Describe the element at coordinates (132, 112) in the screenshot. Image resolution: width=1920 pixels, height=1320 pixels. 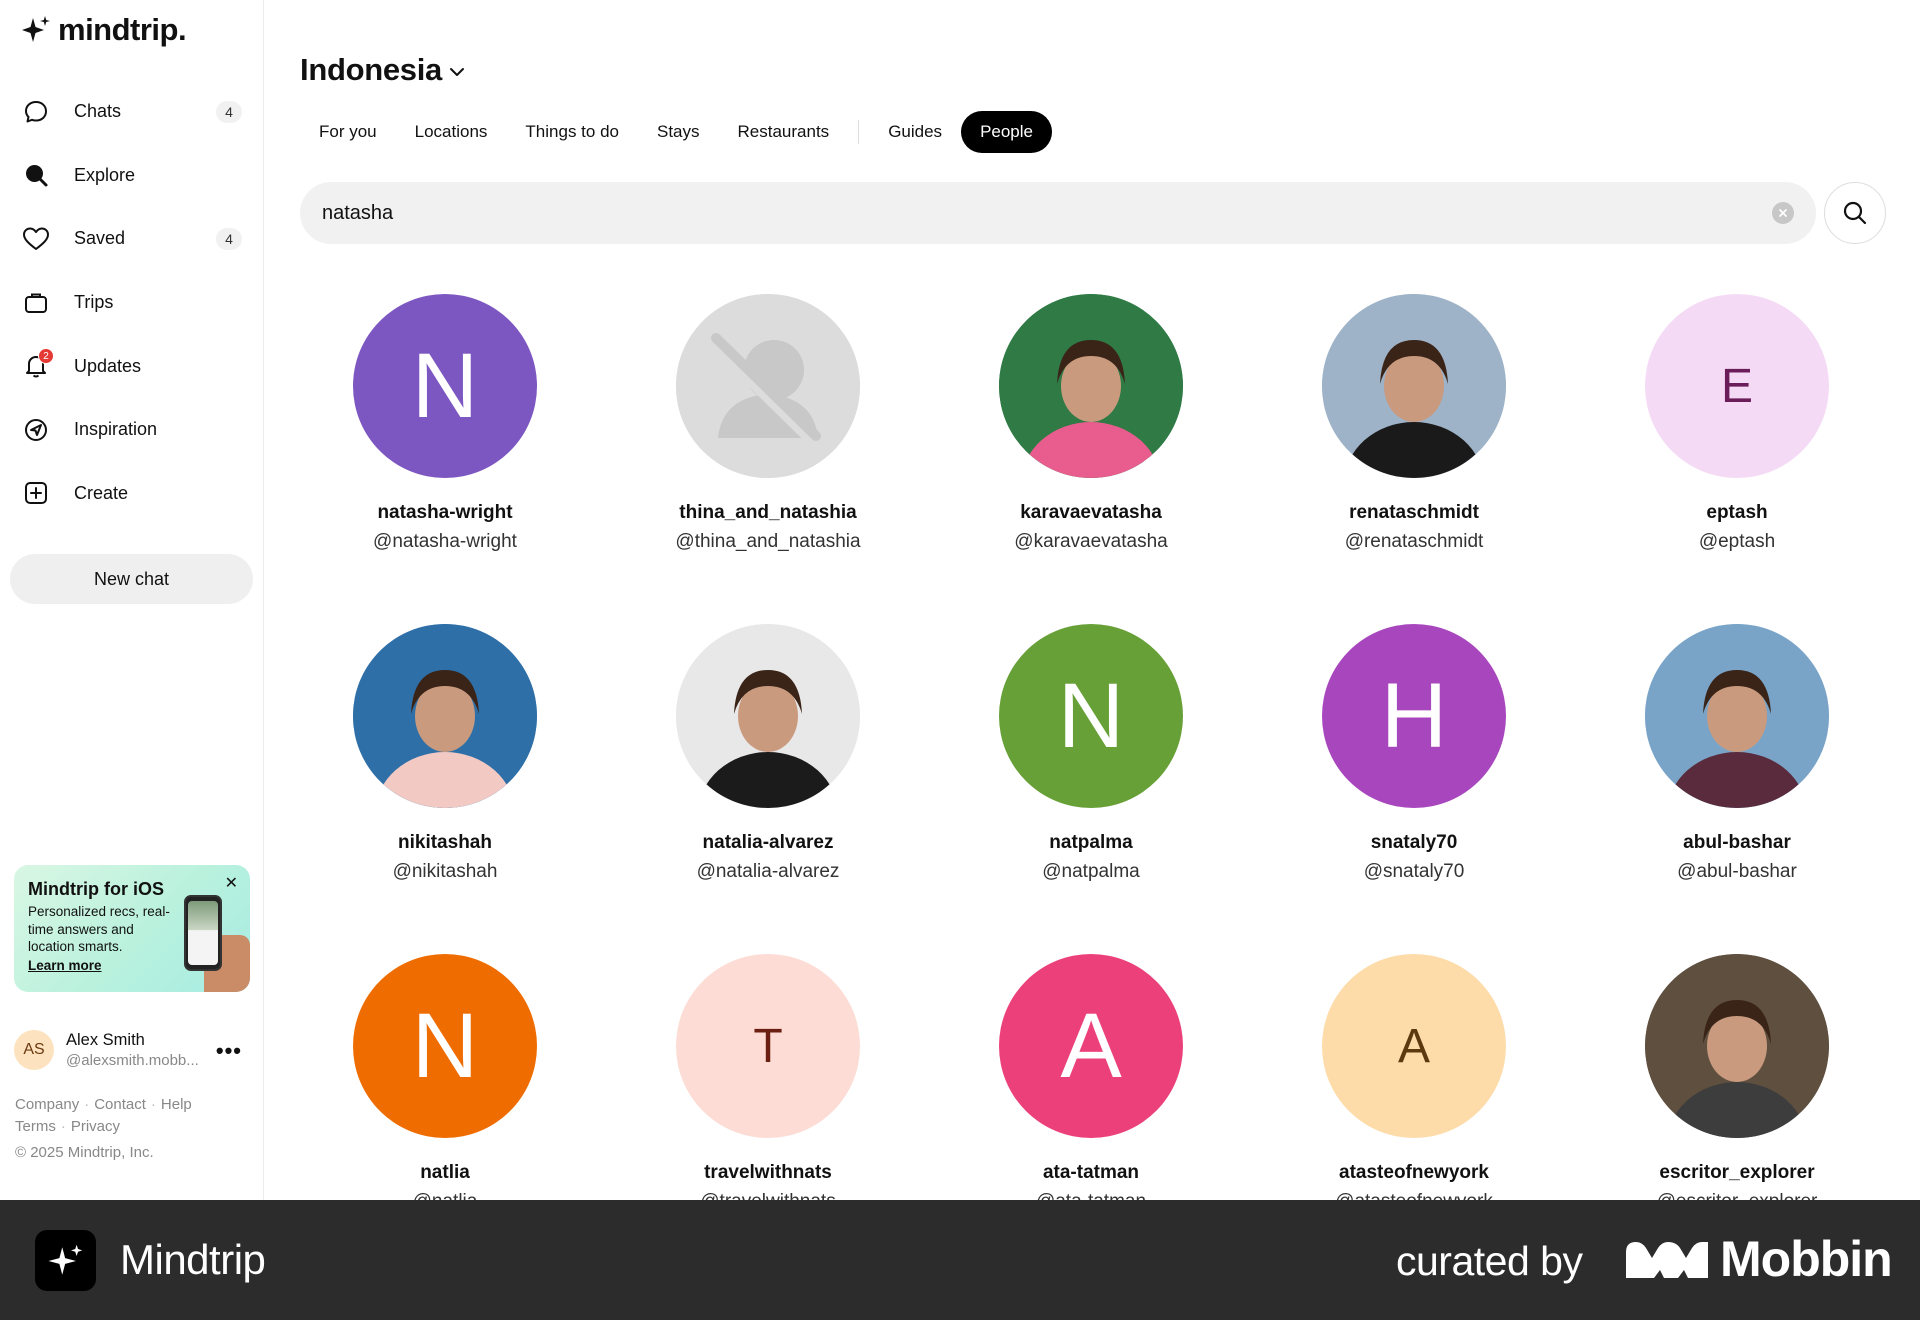
I see `sidebar-item-chats: Chats 4` at that location.